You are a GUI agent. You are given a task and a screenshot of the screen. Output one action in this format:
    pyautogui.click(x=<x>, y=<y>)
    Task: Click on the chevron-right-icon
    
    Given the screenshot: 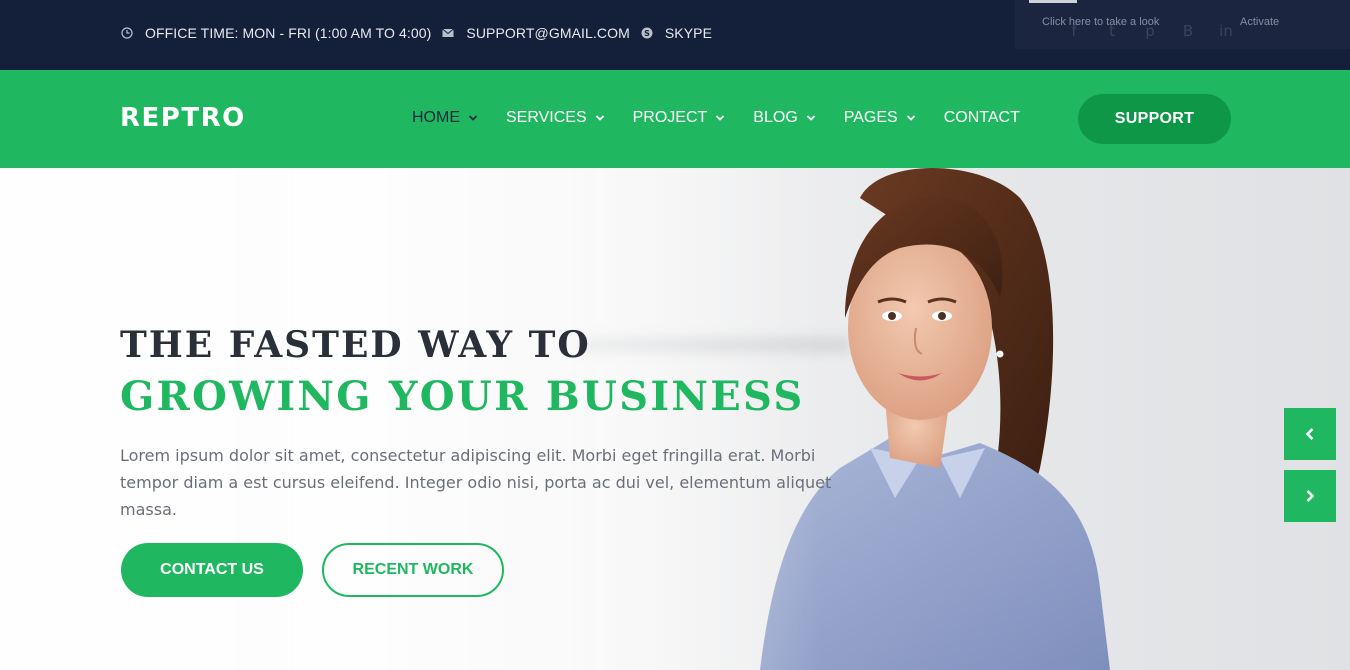 What is the action you would take?
    pyautogui.click(x=1310, y=496)
    